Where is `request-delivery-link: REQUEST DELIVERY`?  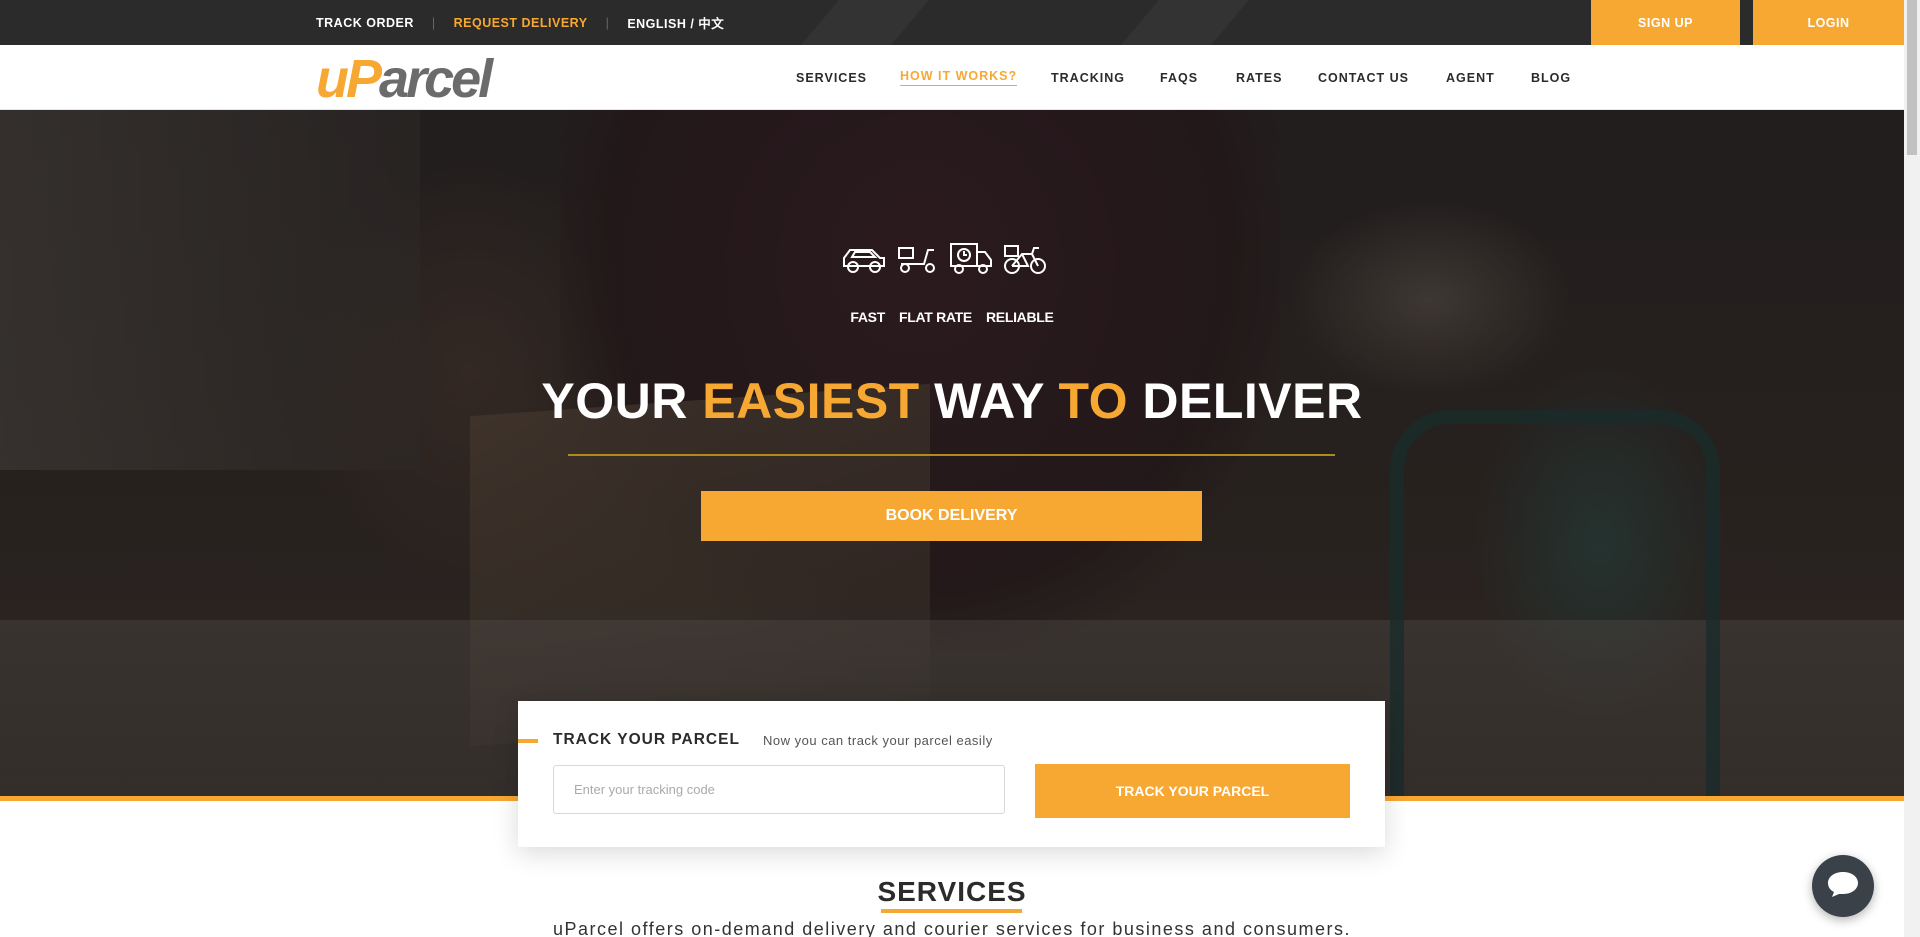
request-delivery-link: REQUEST DELIVERY is located at coordinates (521, 23).